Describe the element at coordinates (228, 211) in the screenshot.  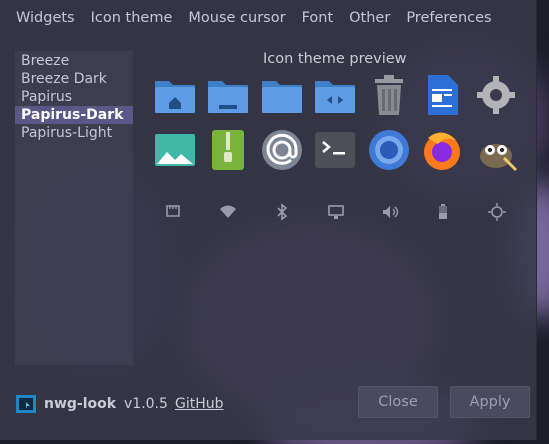
I see `wifi-icon` at that location.